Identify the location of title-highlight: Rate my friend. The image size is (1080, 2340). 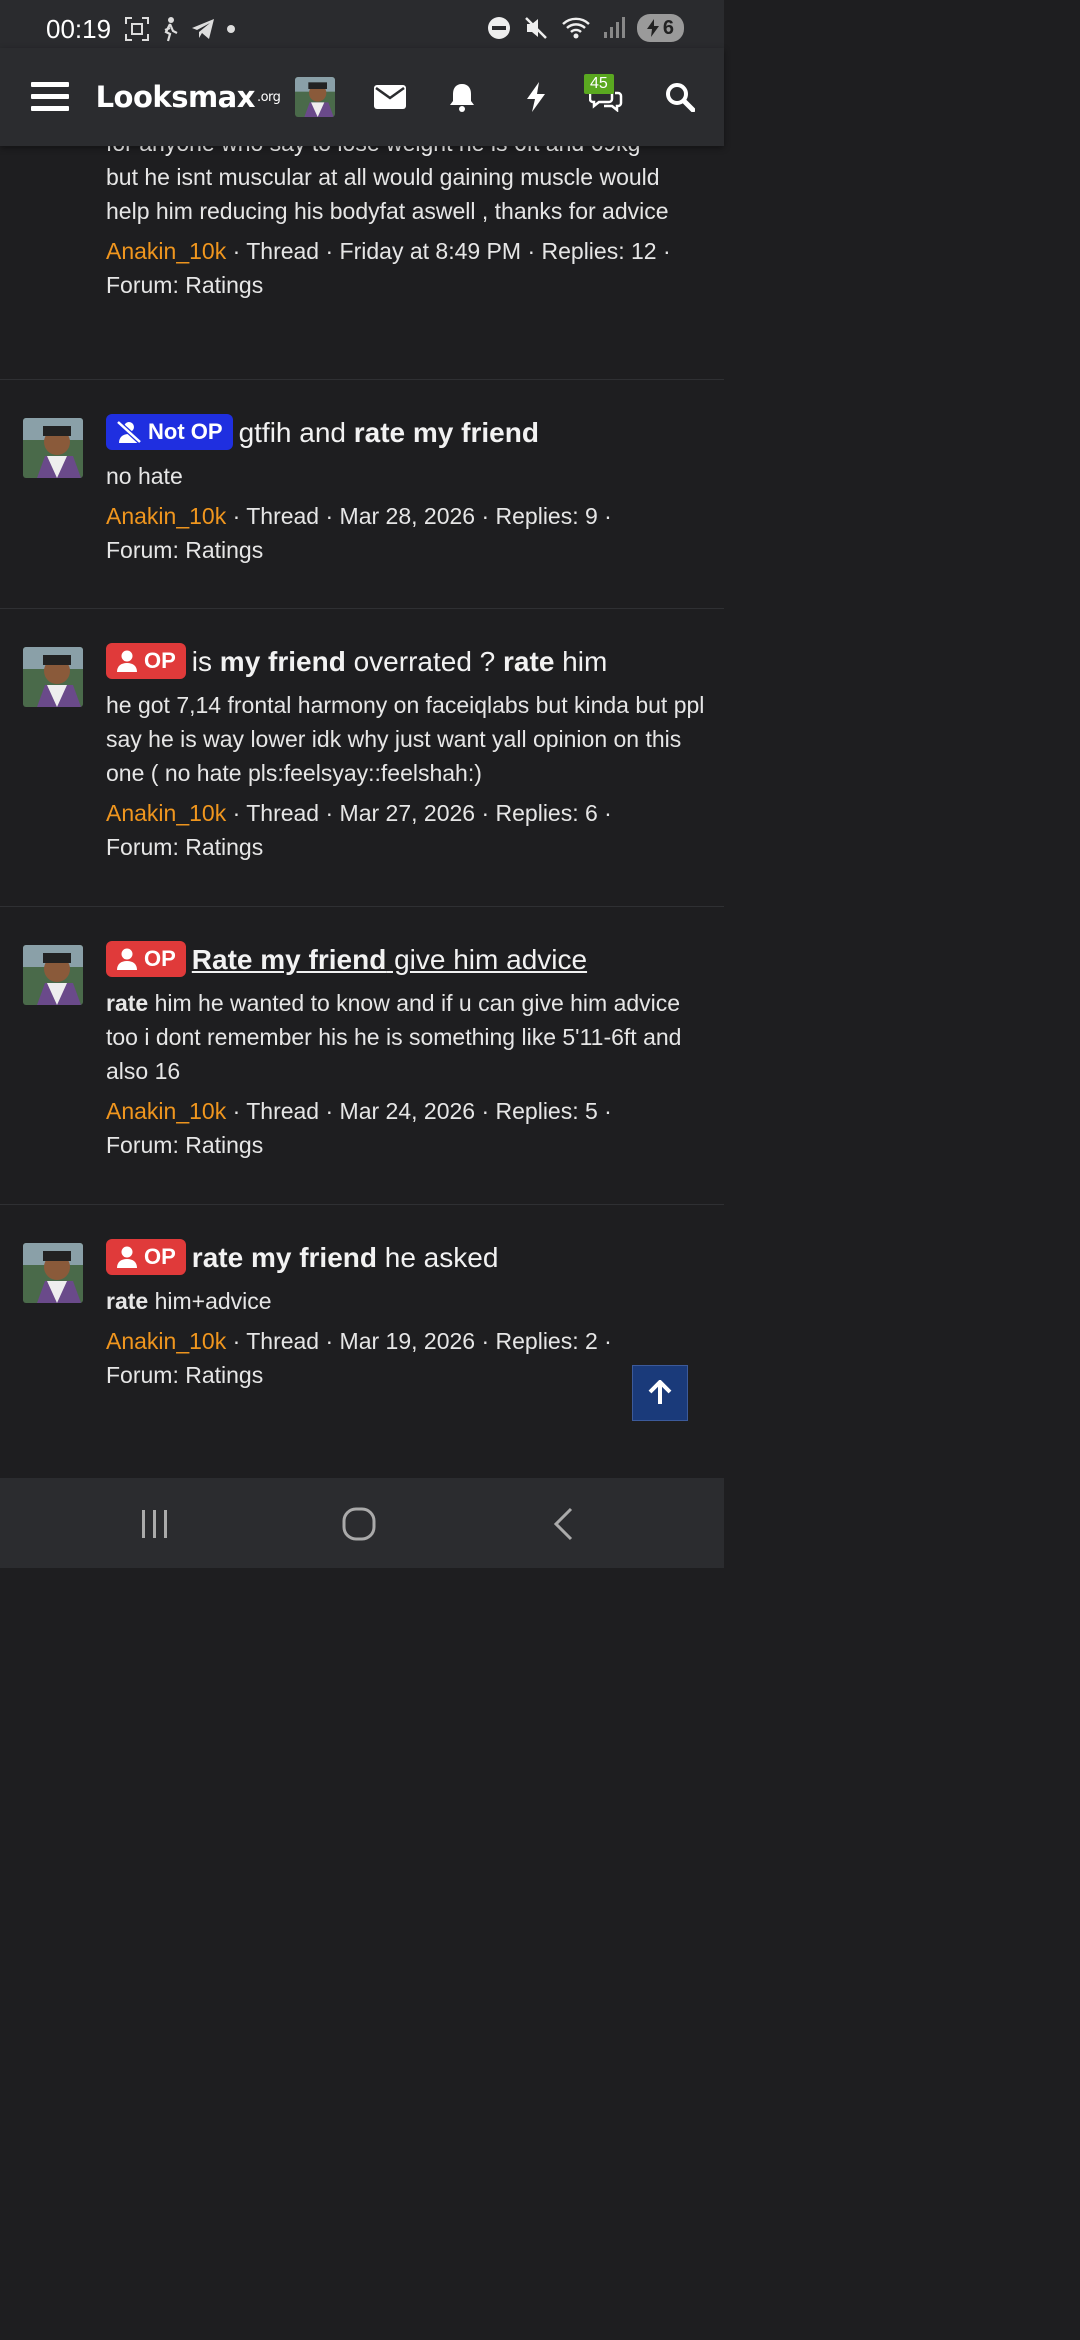
(289, 959).